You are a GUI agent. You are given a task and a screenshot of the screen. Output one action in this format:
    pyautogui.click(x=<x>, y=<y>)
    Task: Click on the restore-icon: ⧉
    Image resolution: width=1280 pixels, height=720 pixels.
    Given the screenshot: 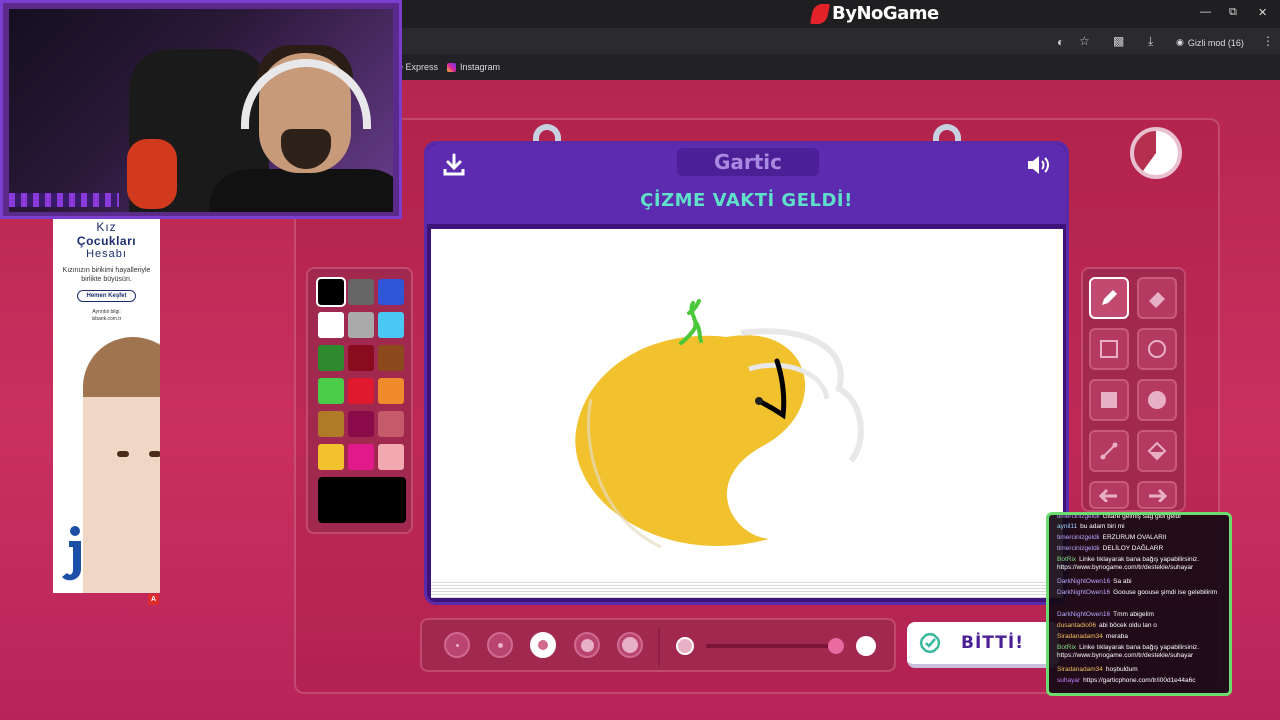 What is the action you would take?
    pyautogui.click(x=1233, y=12)
    